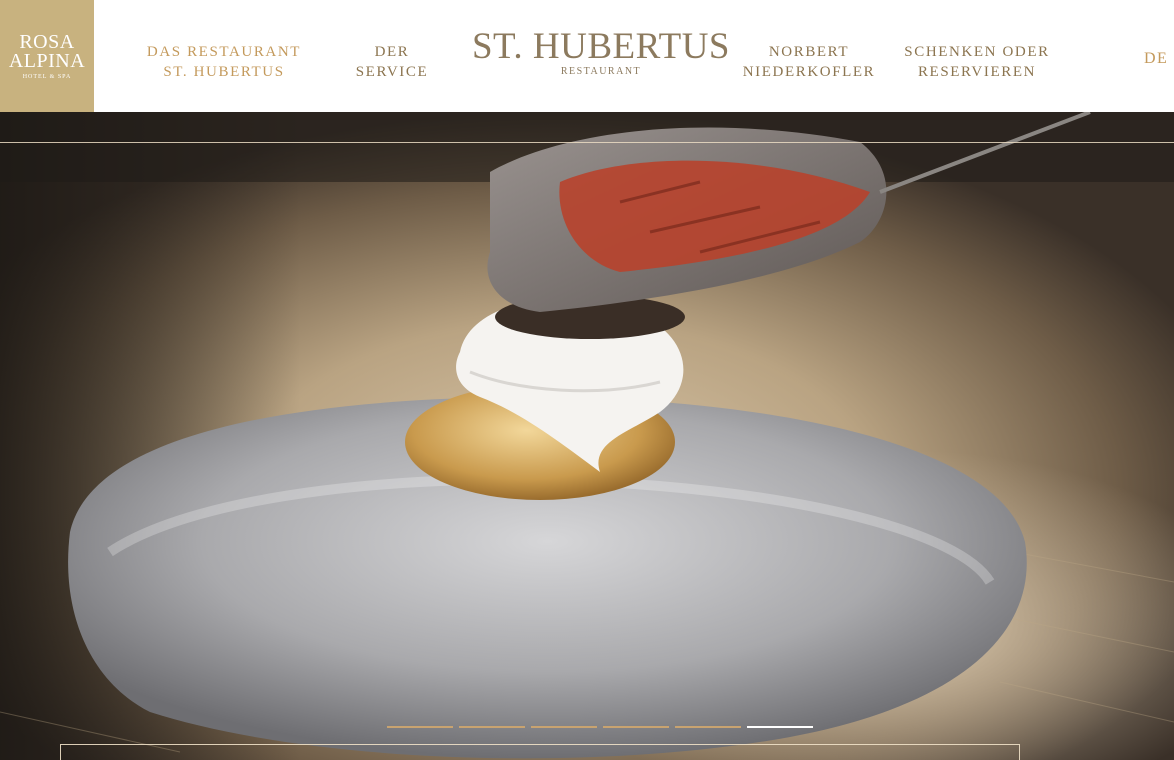 Image resolution: width=1174 pixels, height=760 pixels. What do you see at coordinates (977, 52) in the screenshot?
I see `nav-label-line1: SCHENKEN ODER` at bounding box center [977, 52].